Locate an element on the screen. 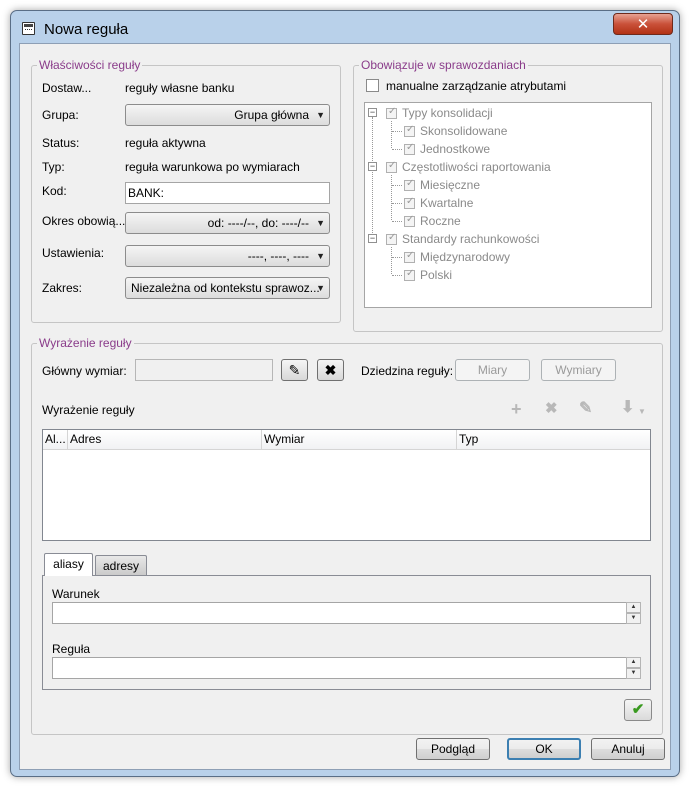  scope-select: Niezależna od kontekstu sprawoz... ▼ is located at coordinates (227, 288).